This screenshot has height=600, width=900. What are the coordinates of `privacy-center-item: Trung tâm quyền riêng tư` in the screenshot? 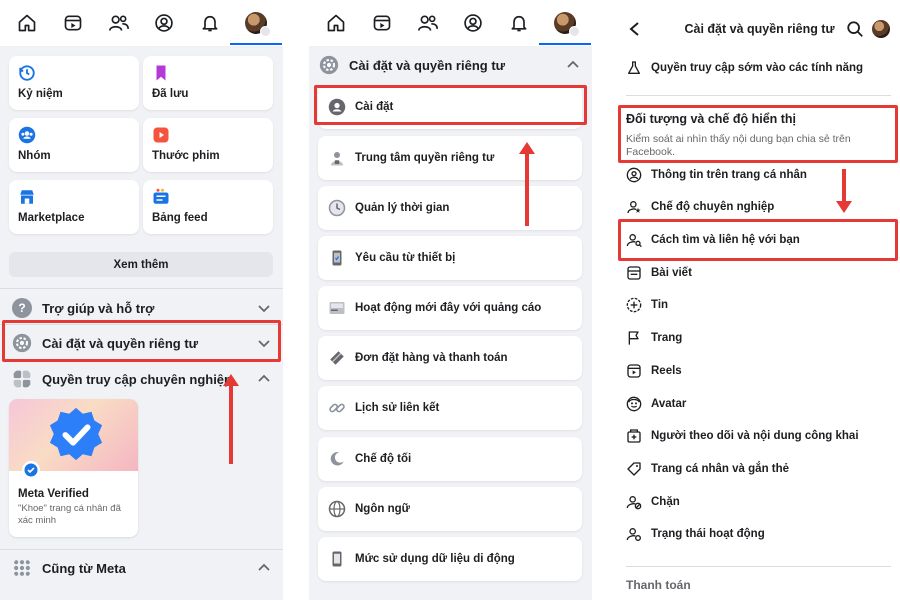 It's located at (450, 158).